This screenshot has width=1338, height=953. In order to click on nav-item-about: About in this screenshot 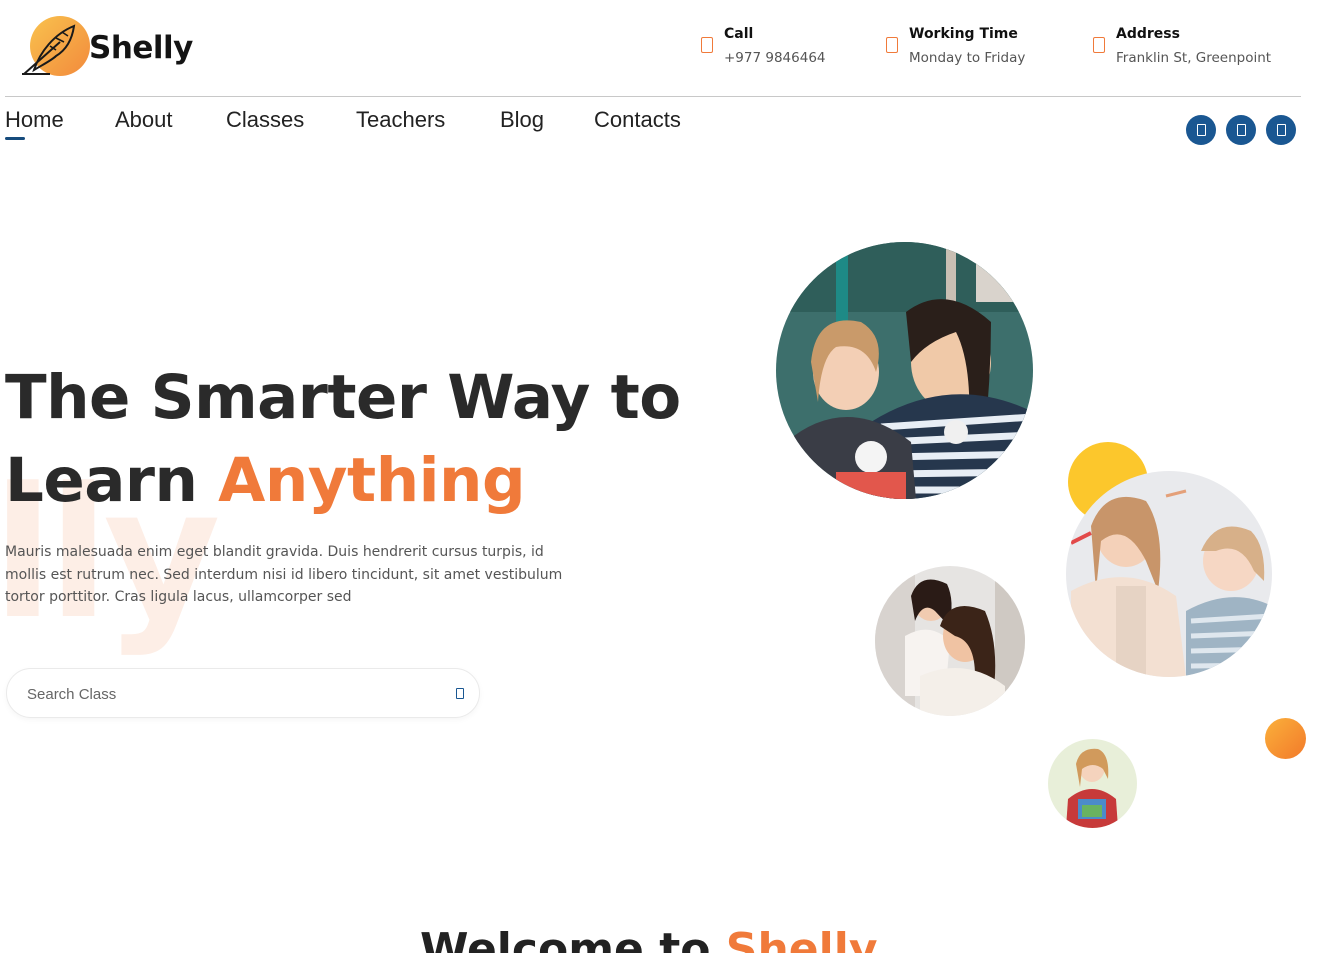, I will do `click(144, 120)`.